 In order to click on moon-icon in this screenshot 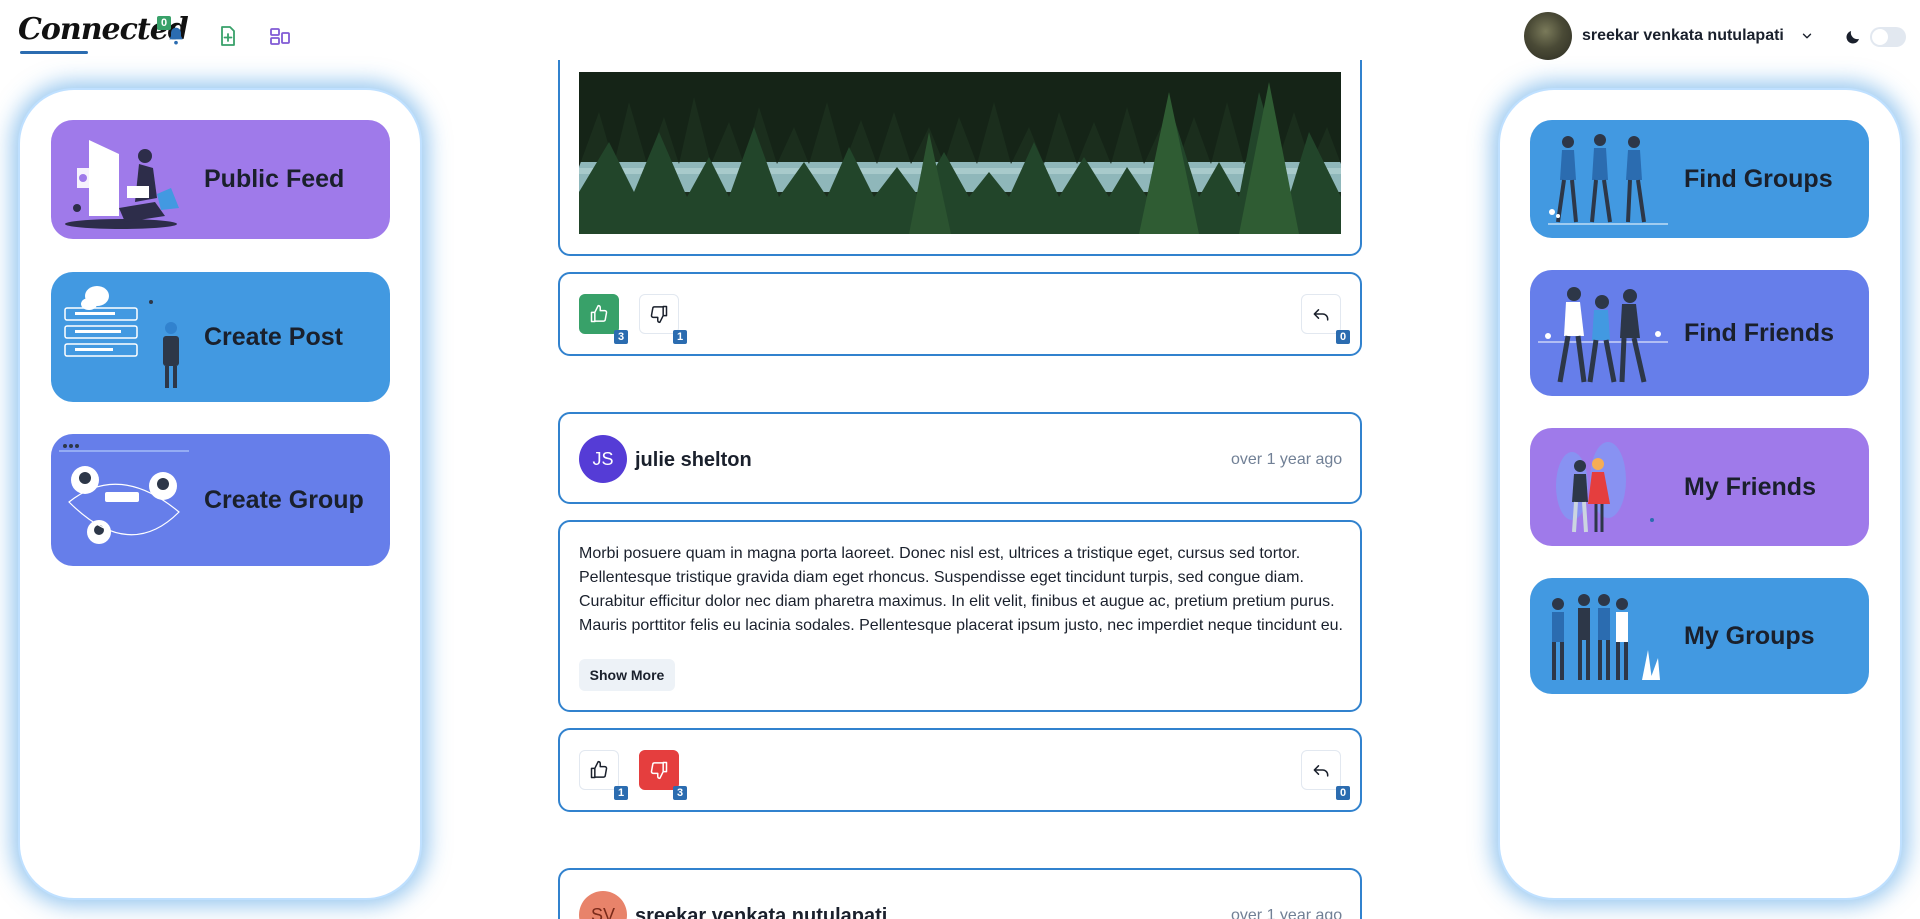, I will do `click(1852, 37)`.